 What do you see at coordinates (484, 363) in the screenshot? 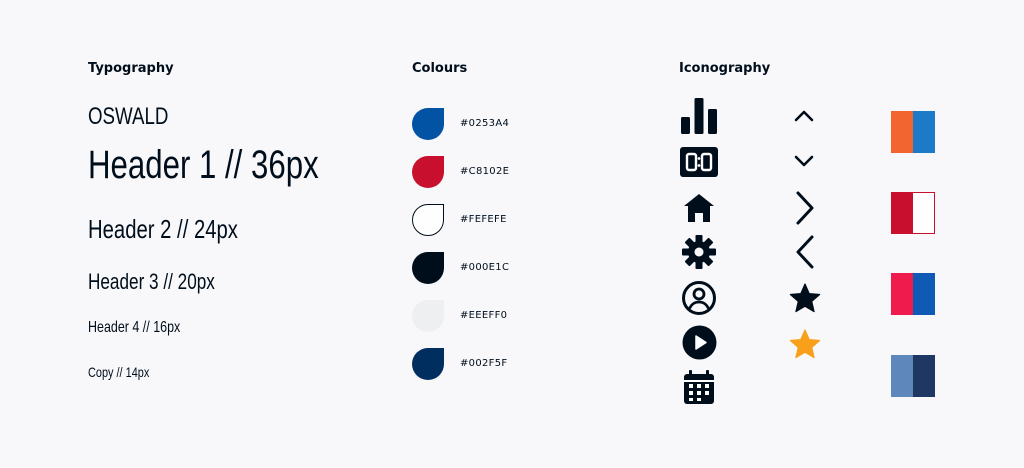
I see `colour-hex-label: #002F5F` at bounding box center [484, 363].